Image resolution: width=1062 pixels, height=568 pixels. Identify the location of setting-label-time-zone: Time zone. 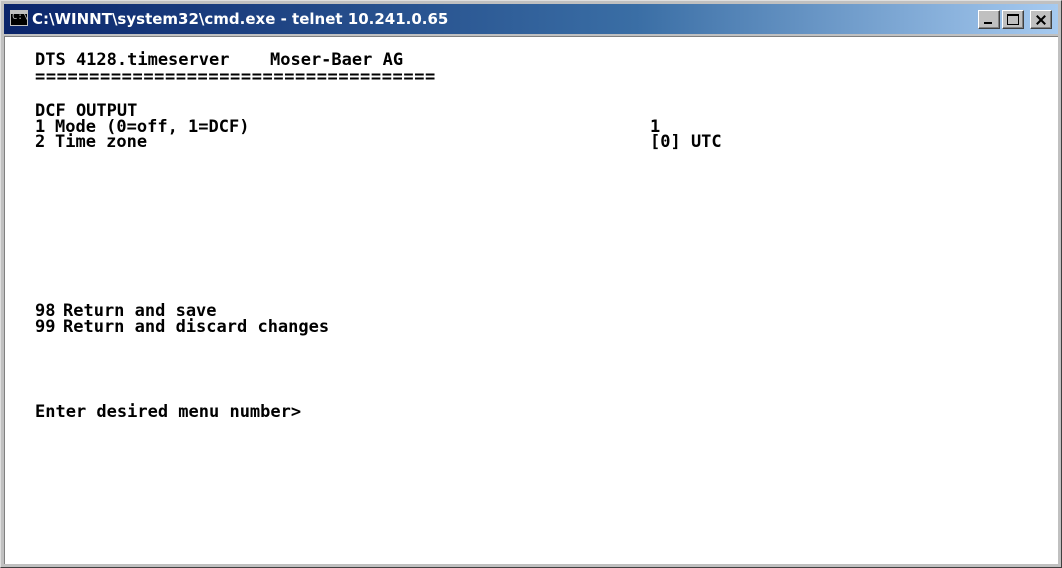
(101, 142).